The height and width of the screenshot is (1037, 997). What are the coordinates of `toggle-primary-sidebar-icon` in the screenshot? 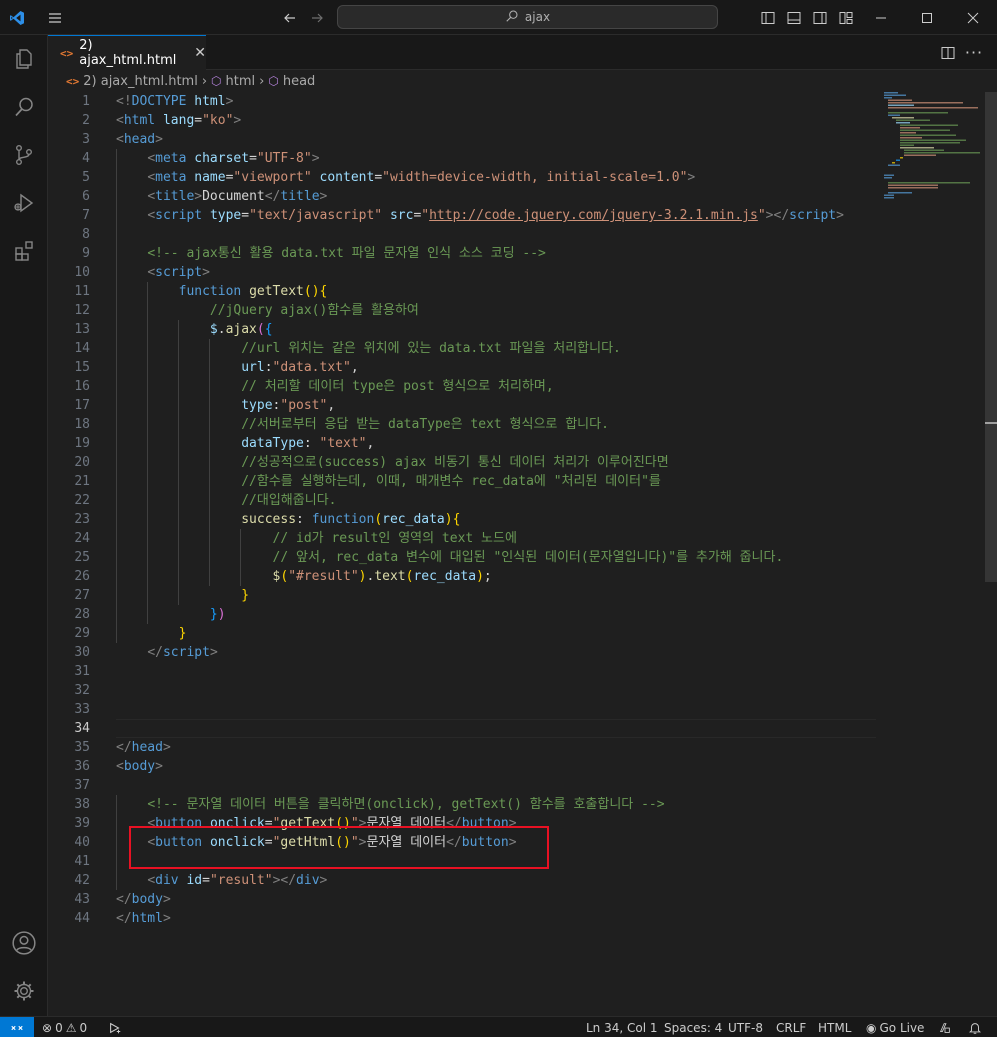 It's located at (768, 17).